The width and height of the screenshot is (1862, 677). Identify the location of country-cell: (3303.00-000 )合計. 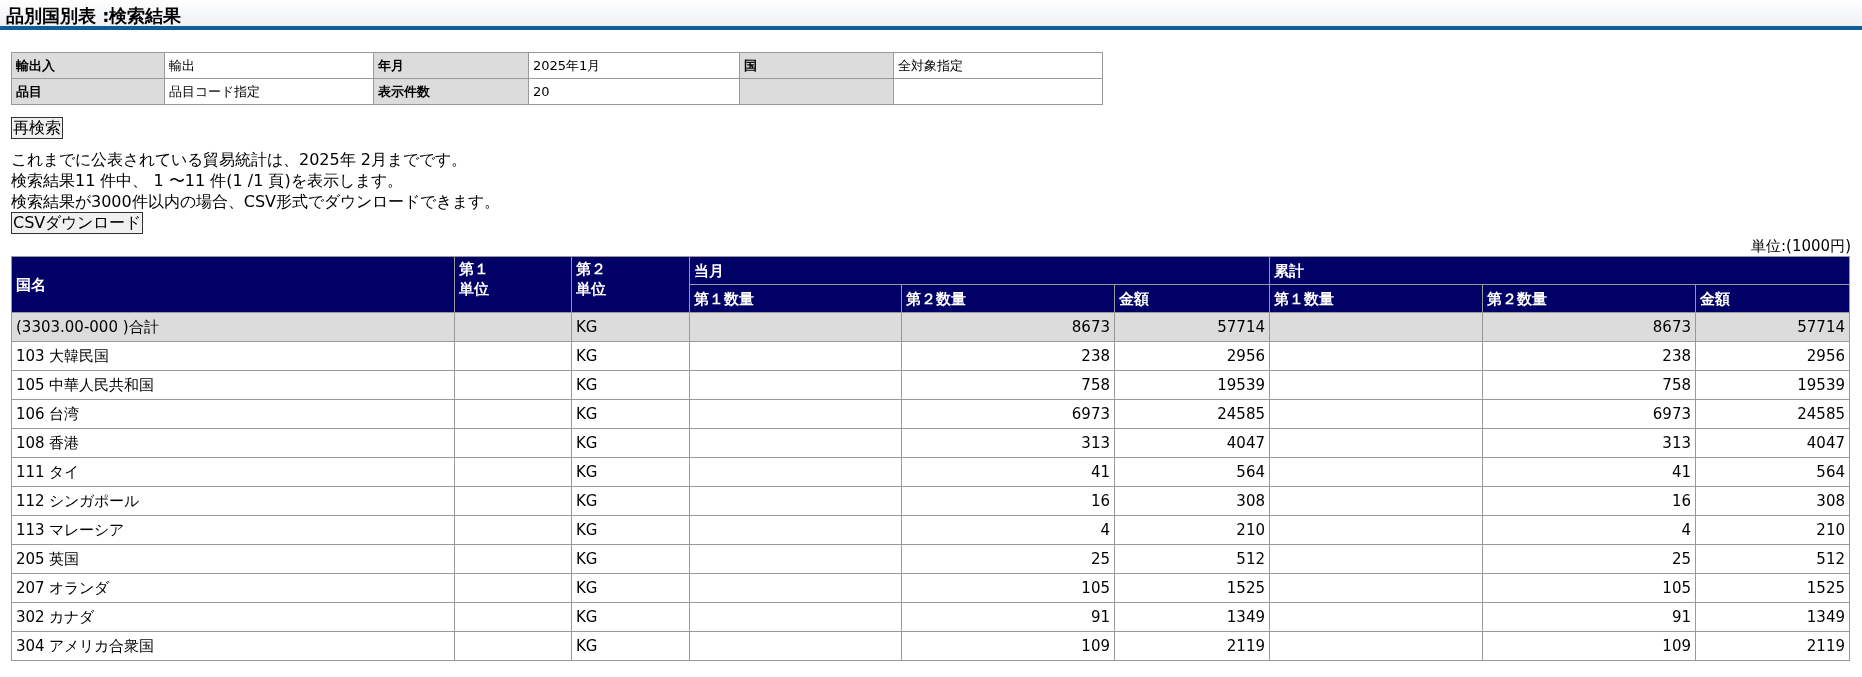
(233, 327).